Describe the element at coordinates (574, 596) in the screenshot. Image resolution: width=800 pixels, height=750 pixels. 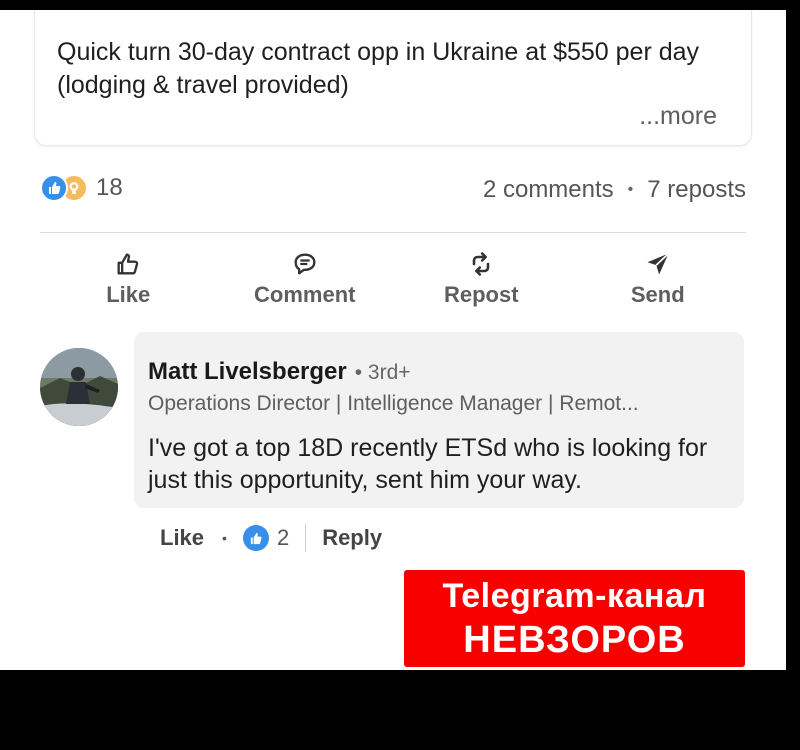
I see `watermark-line-1: Telegram-канал` at that location.